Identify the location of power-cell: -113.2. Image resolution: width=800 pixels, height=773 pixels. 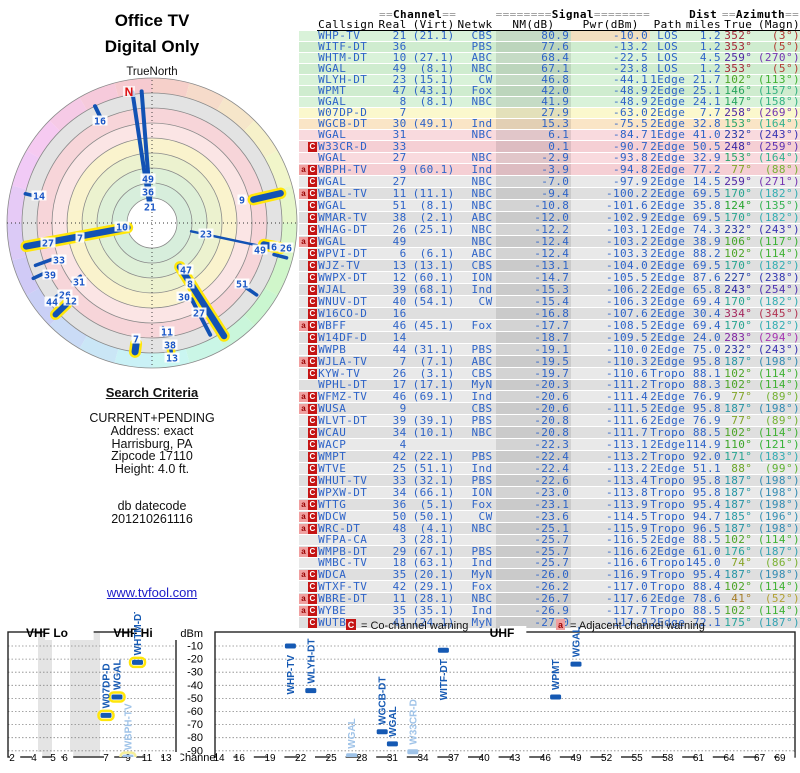
(611, 456).